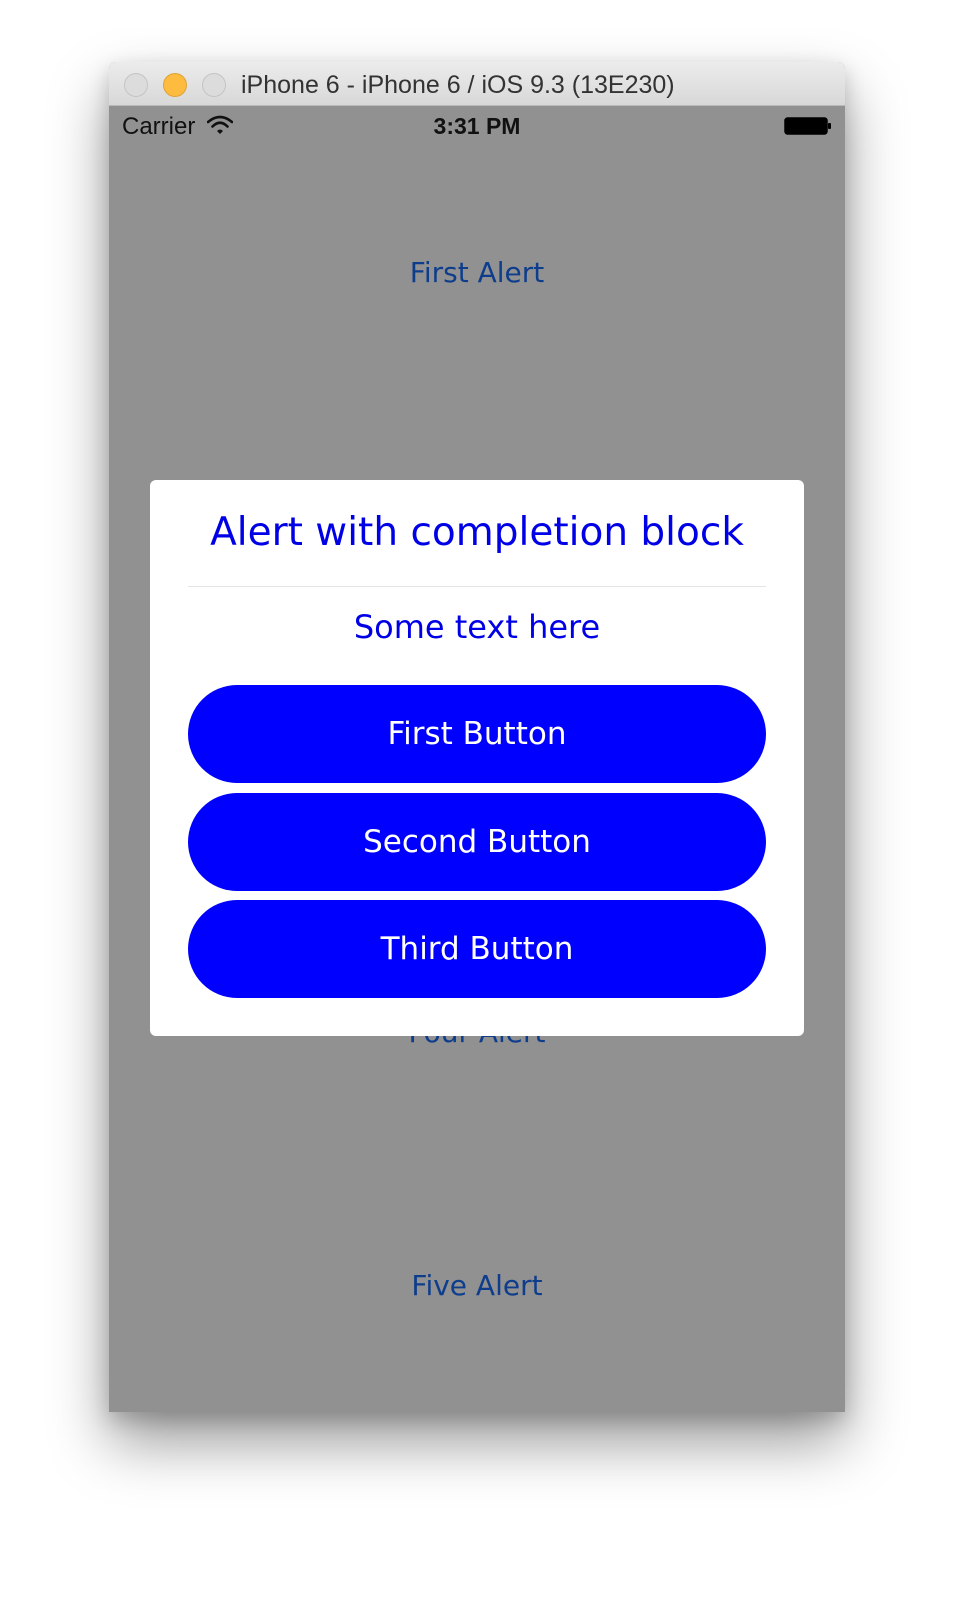 Image resolution: width=974 pixels, height=1602 pixels. I want to click on five-alert-button: Five Alert, so click(477, 1285).